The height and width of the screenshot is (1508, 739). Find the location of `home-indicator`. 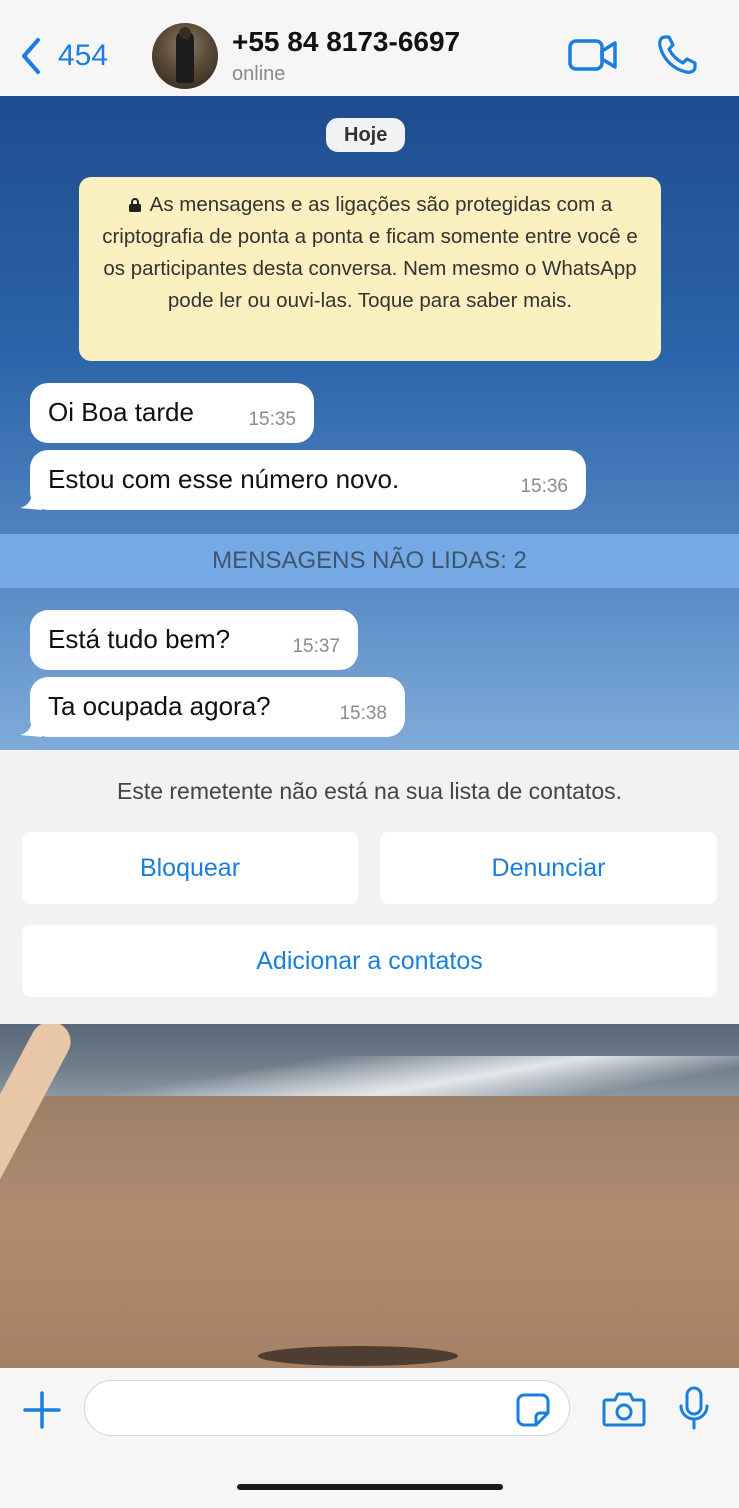

home-indicator is located at coordinates (370, 1487).